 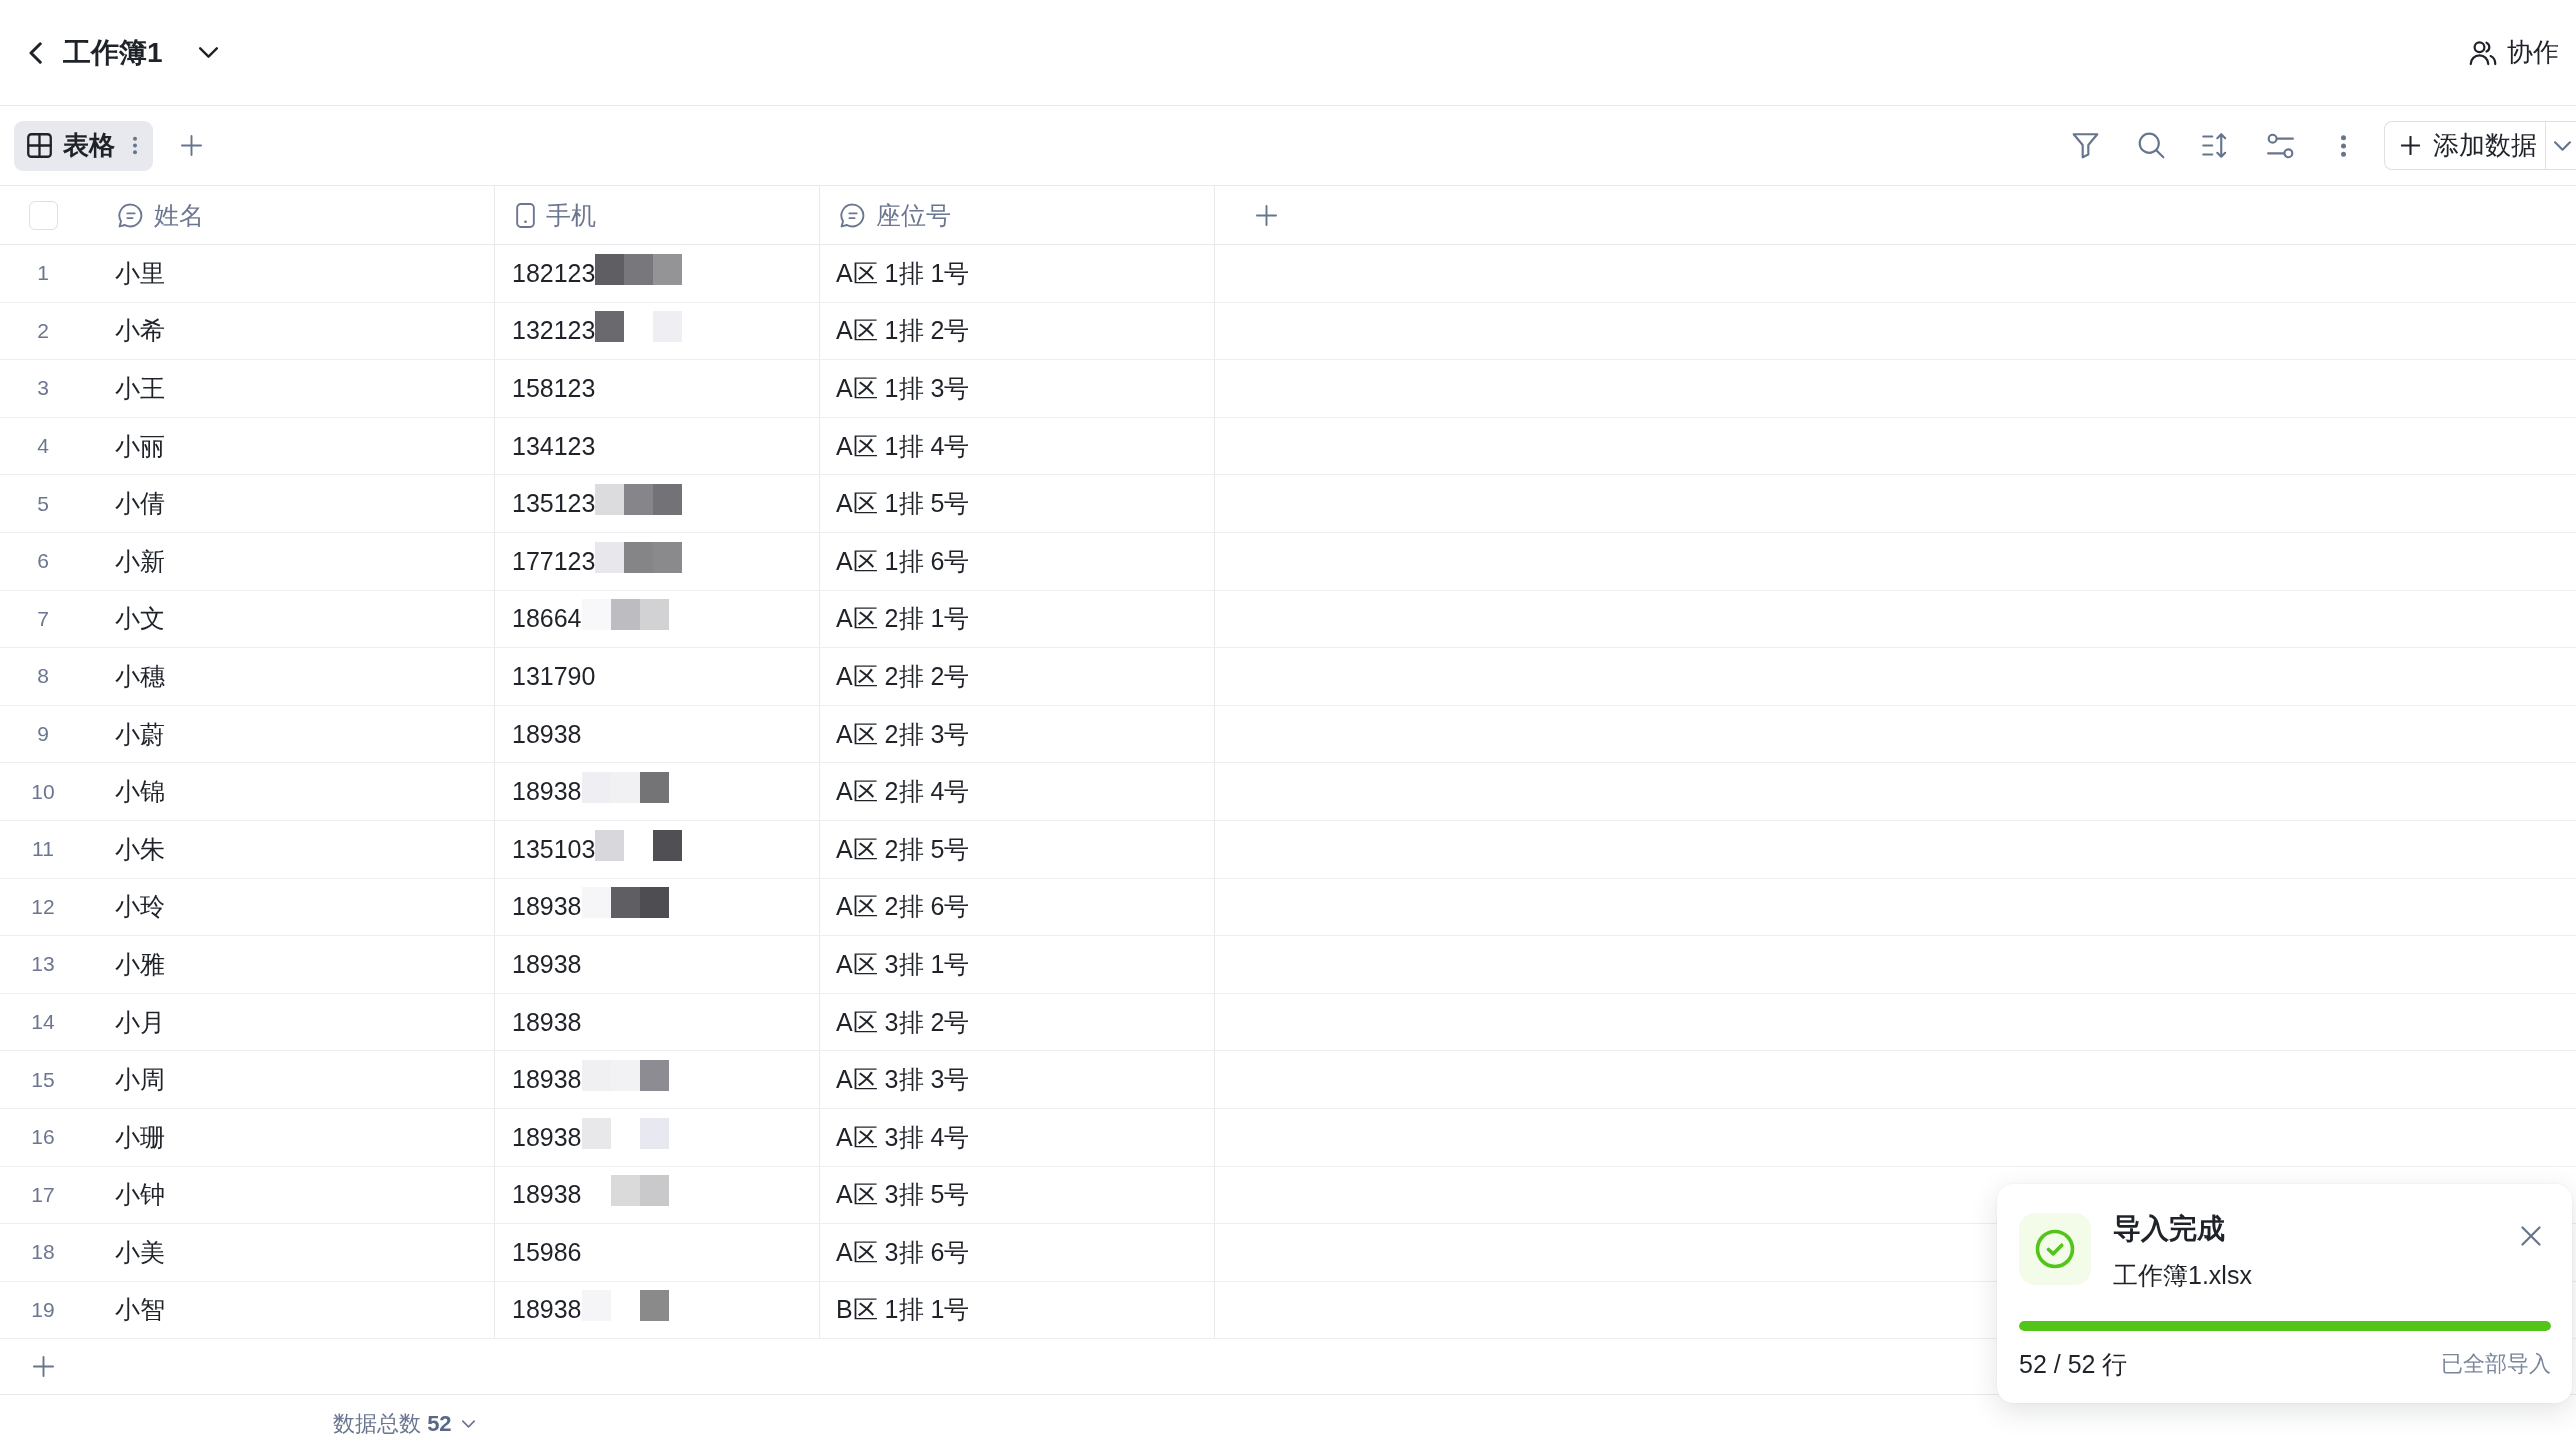 What do you see at coordinates (1017, 273) in the screenshot?
I see `table-cell: A区 1排 1号` at bounding box center [1017, 273].